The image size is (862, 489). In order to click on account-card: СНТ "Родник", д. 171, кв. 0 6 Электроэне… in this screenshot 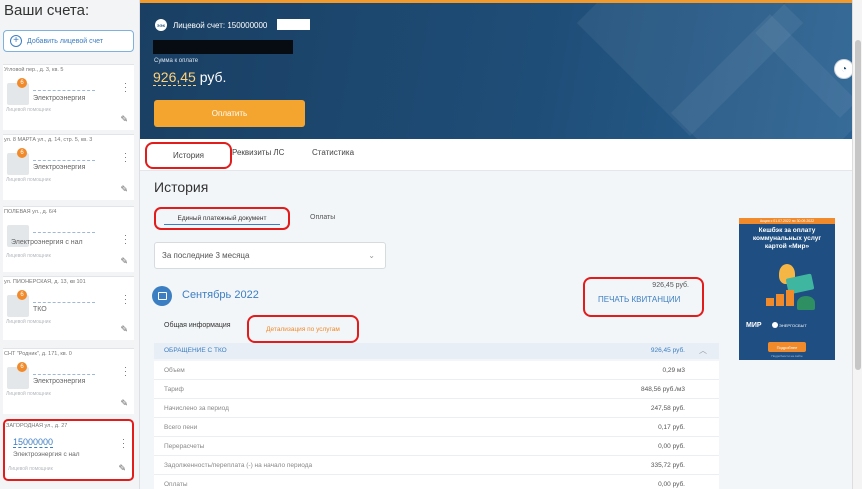, I will do `click(68, 381)`.